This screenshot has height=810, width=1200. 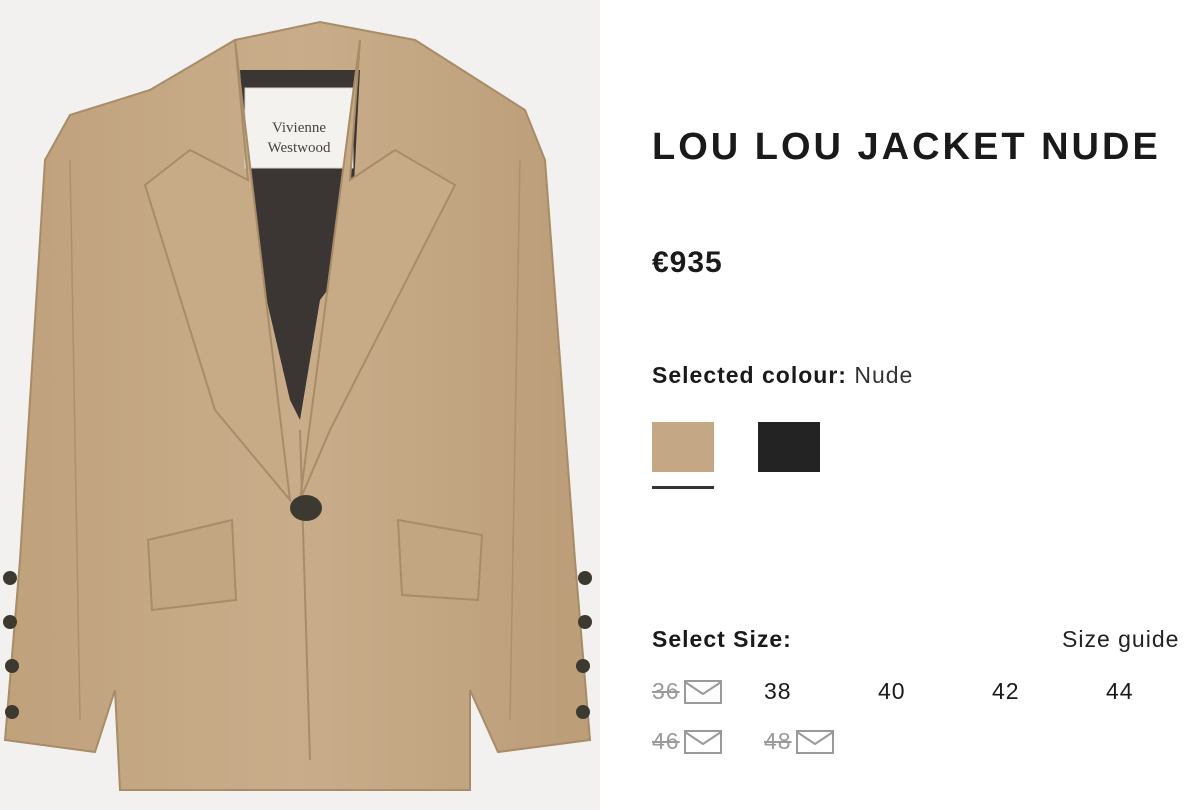 I want to click on size-label: 40, so click(x=892, y=691).